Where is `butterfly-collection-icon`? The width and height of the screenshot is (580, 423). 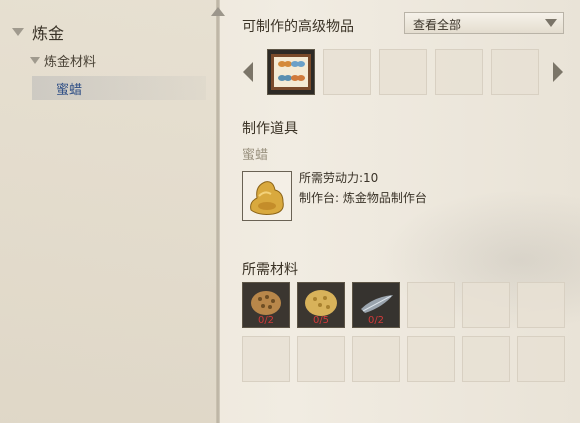 butterfly-collection-icon is located at coordinates (291, 72).